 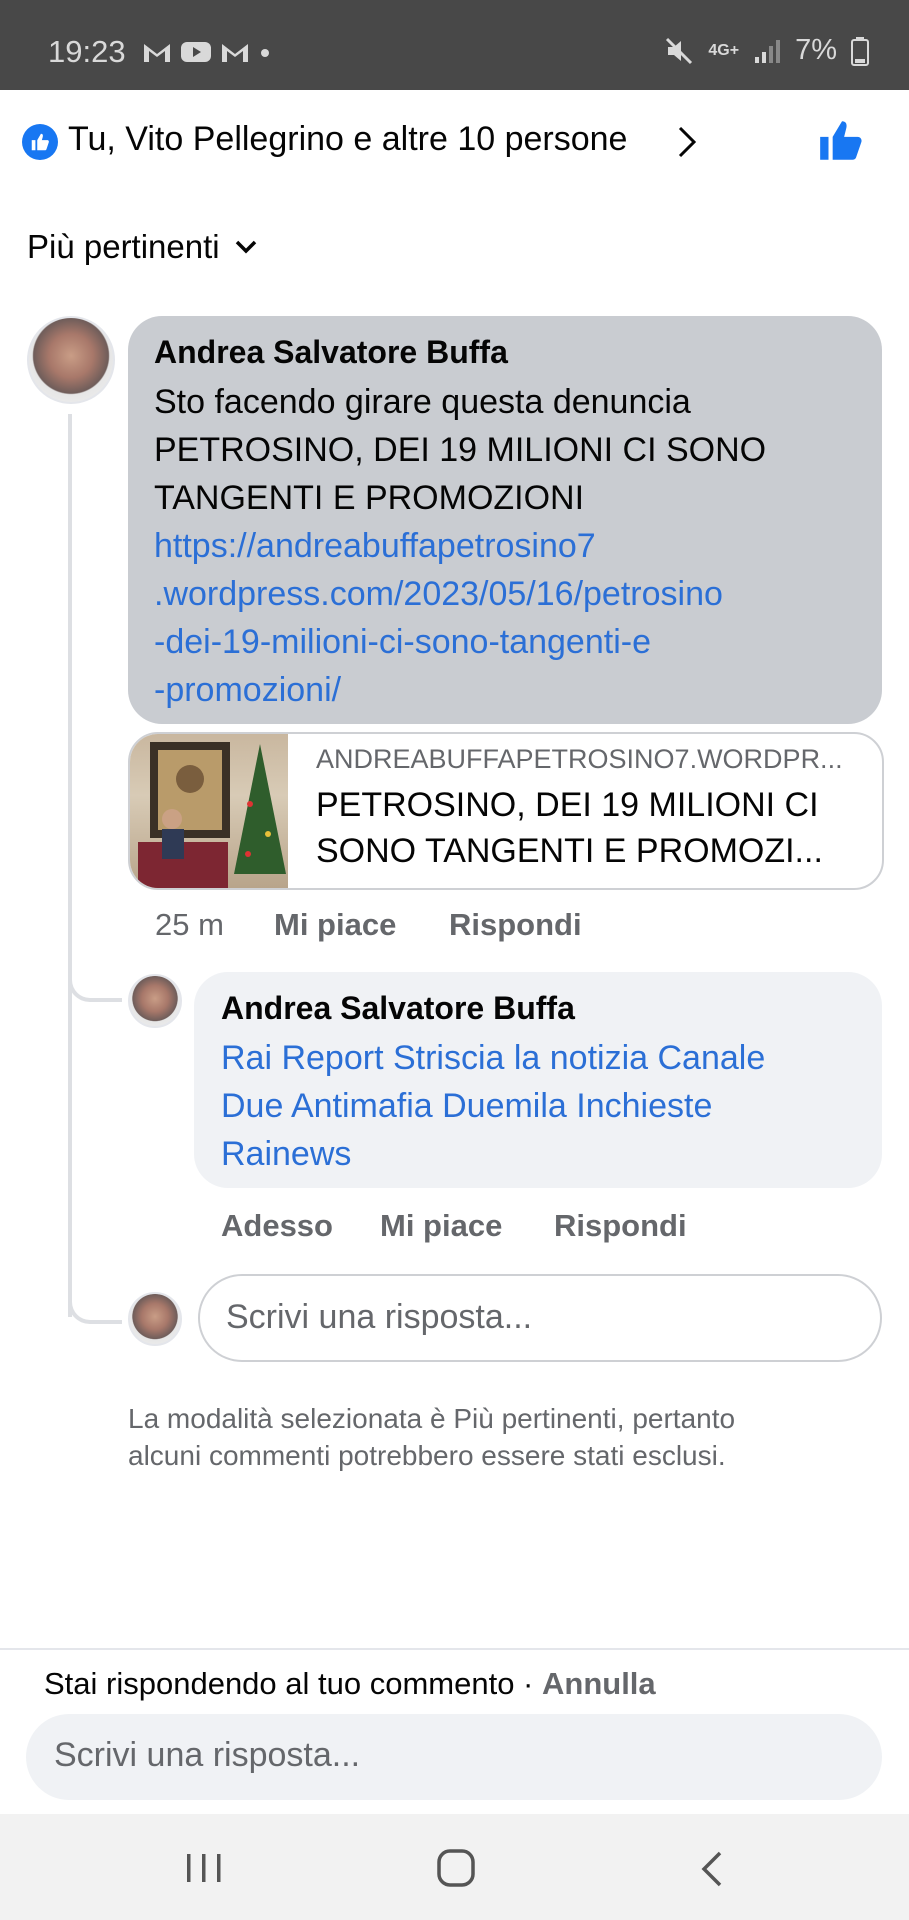 I want to click on signal-icon, so click(x=768, y=51).